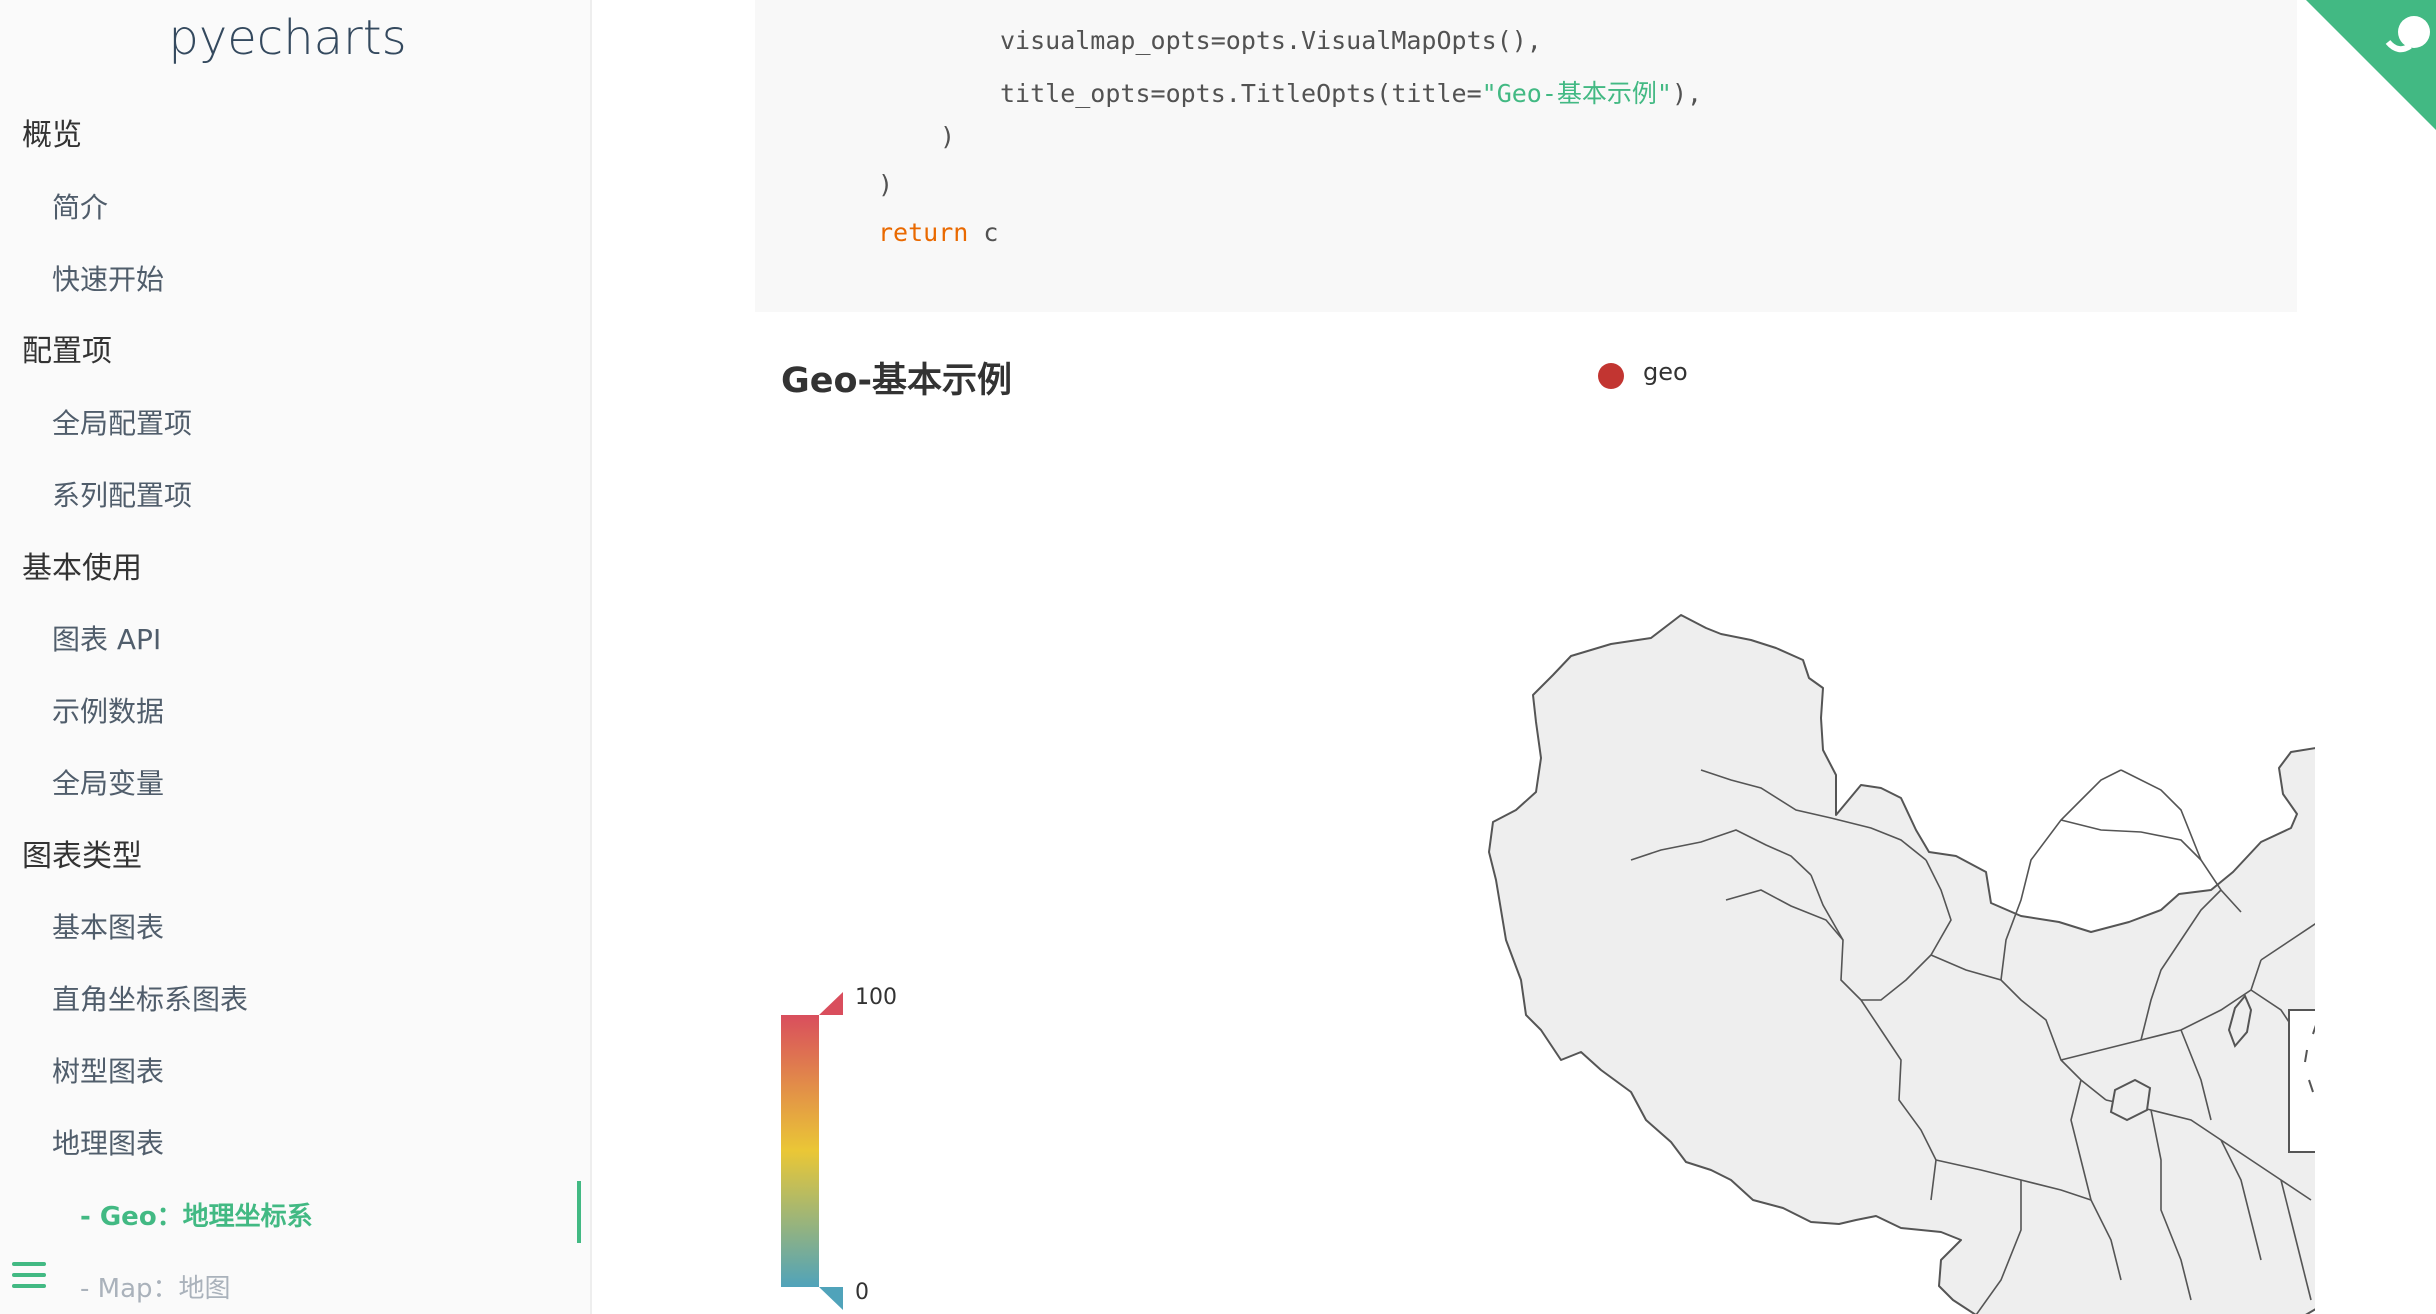  What do you see at coordinates (122, 494) in the screenshot?
I see `nav-item-series-options: 系列配置项` at bounding box center [122, 494].